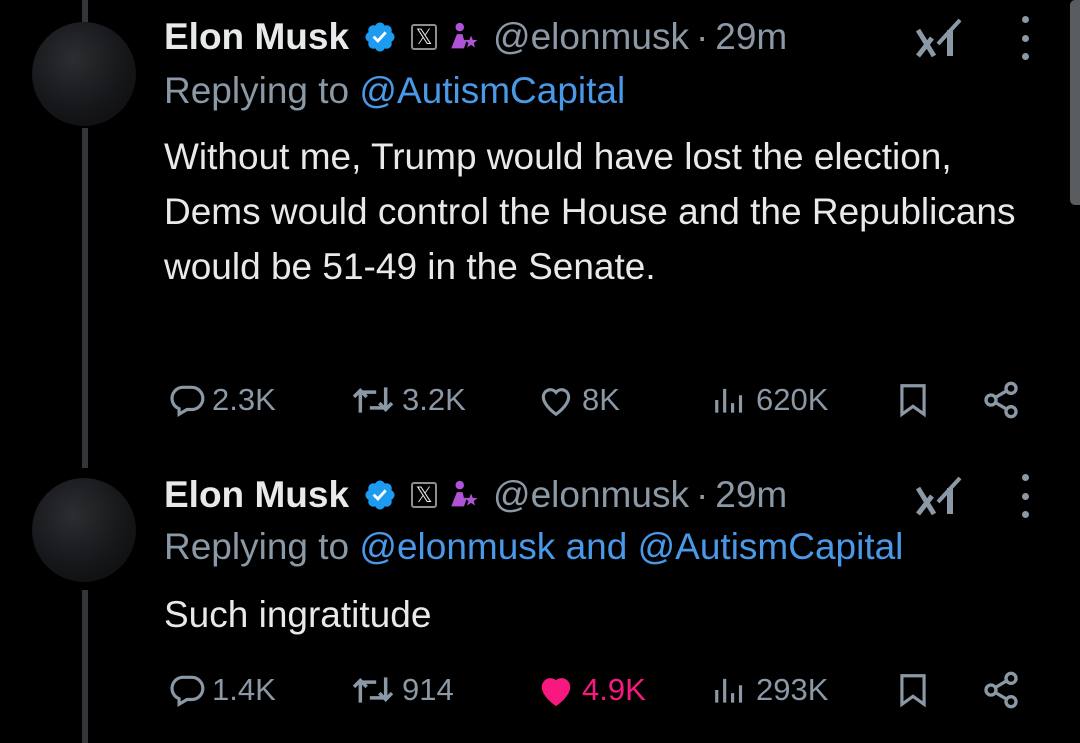 The image size is (1080, 743). Describe the element at coordinates (578, 400) in the screenshot. I see `like-button: 8K` at that location.